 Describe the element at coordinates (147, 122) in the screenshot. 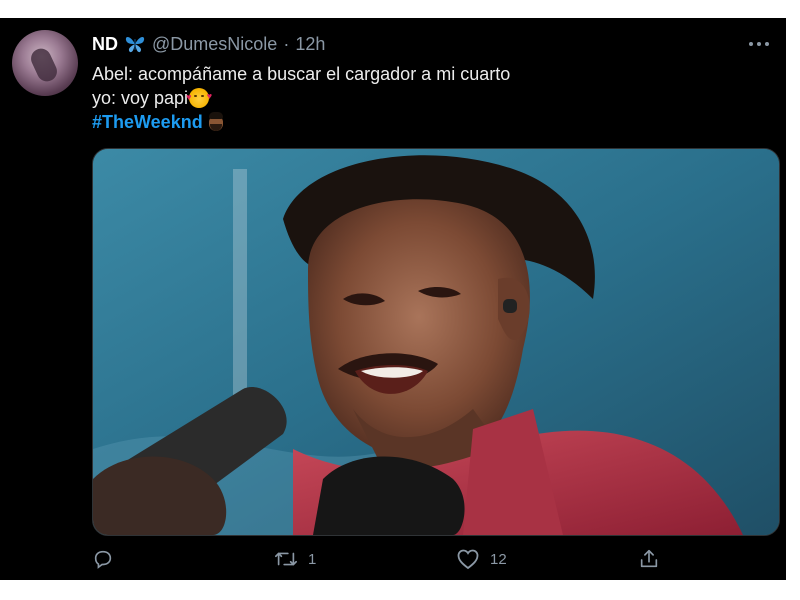

I see `hashtag-link: #TheWeeknd` at that location.